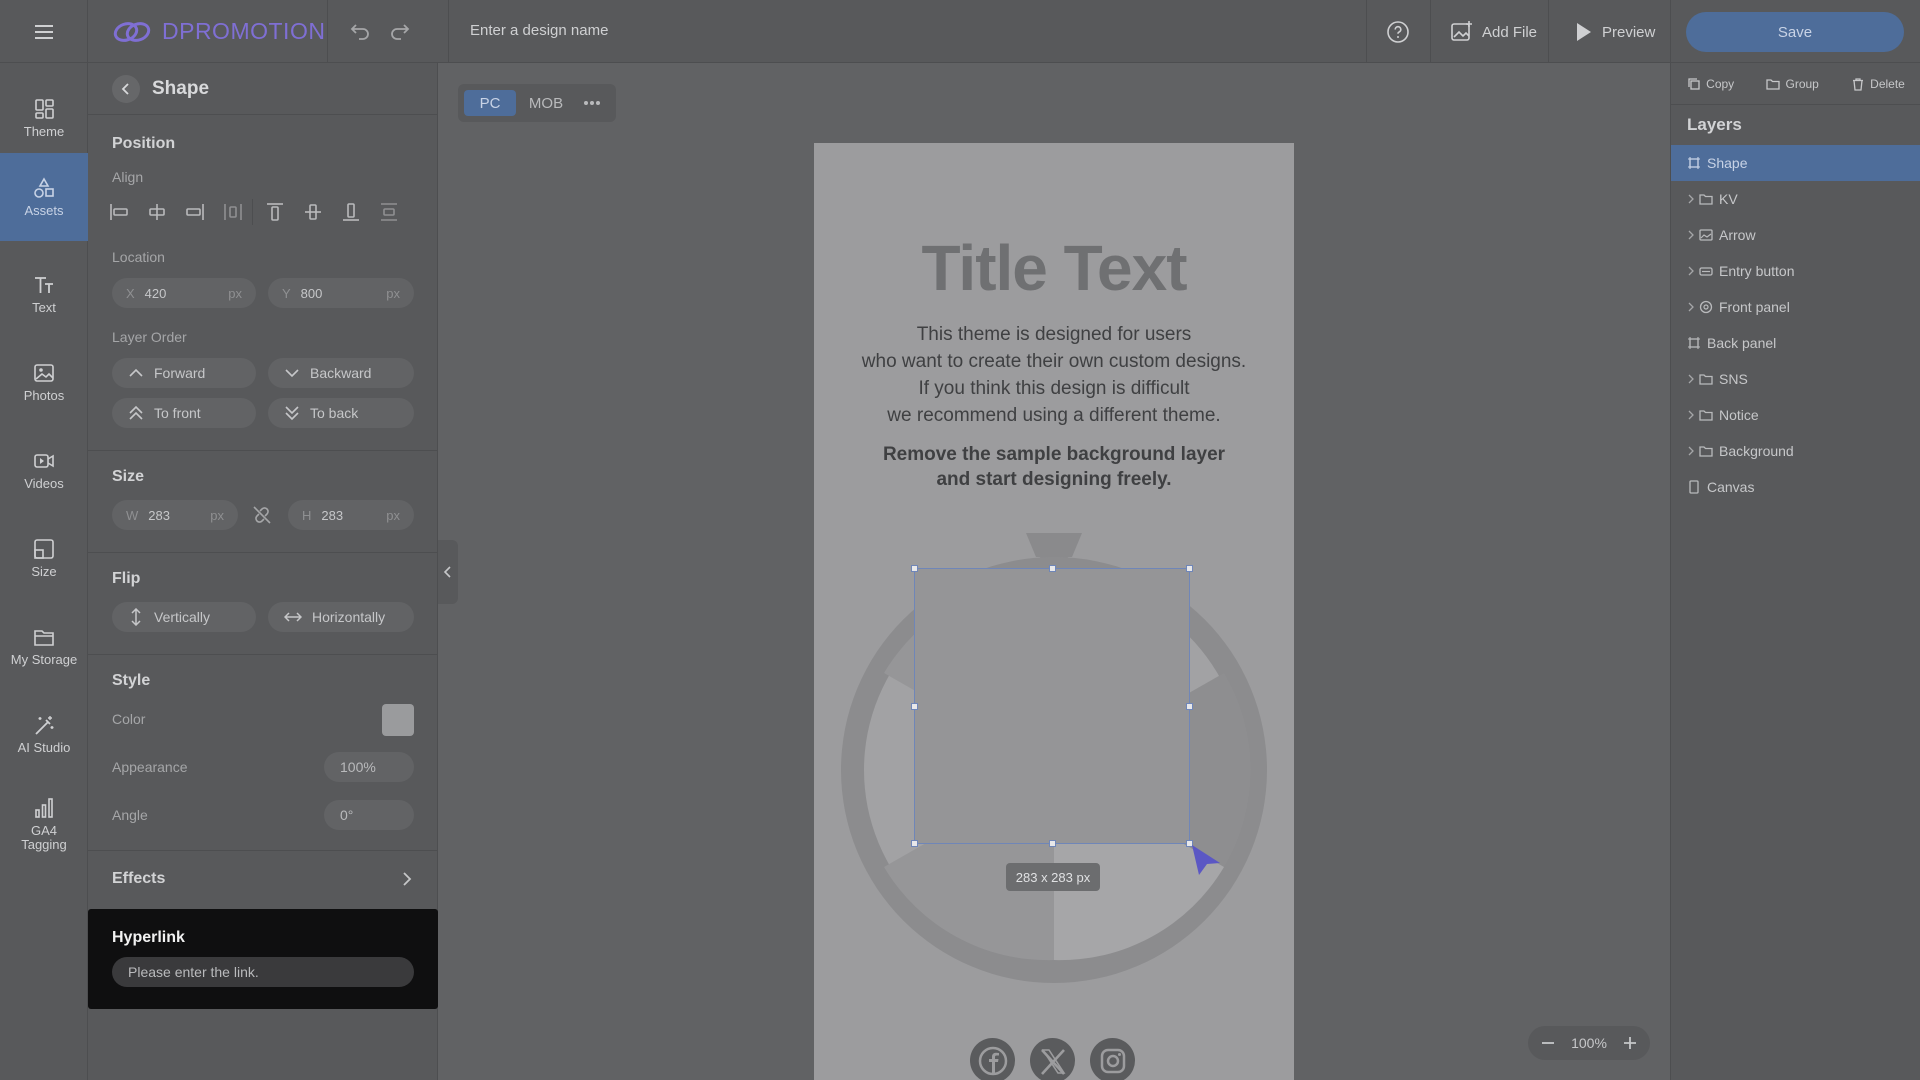  Describe the element at coordinates (263, 879) in the screenshot. I see `effects-row: Effects` at that location.